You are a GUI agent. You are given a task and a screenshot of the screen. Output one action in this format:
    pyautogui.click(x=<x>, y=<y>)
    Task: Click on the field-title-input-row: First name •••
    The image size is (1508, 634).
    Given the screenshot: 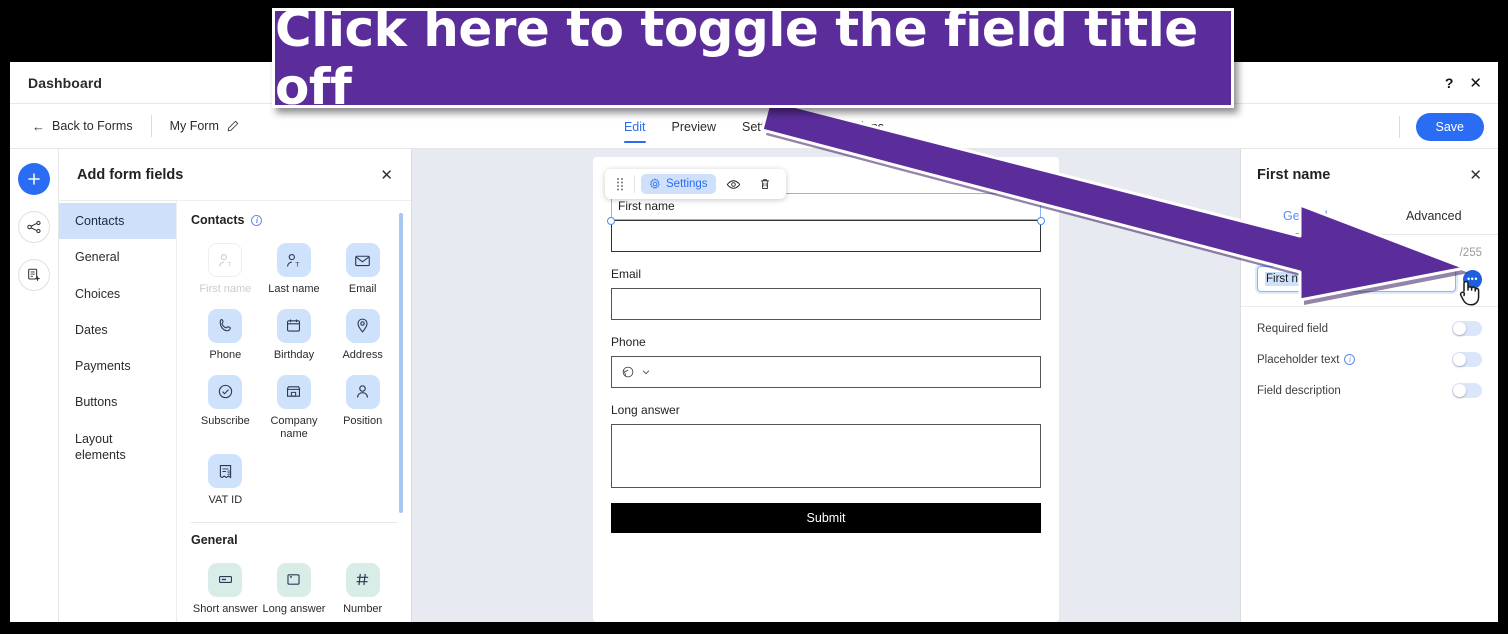 What is the action you would take?
    pyautogui.click(x=1369, y=279)
    